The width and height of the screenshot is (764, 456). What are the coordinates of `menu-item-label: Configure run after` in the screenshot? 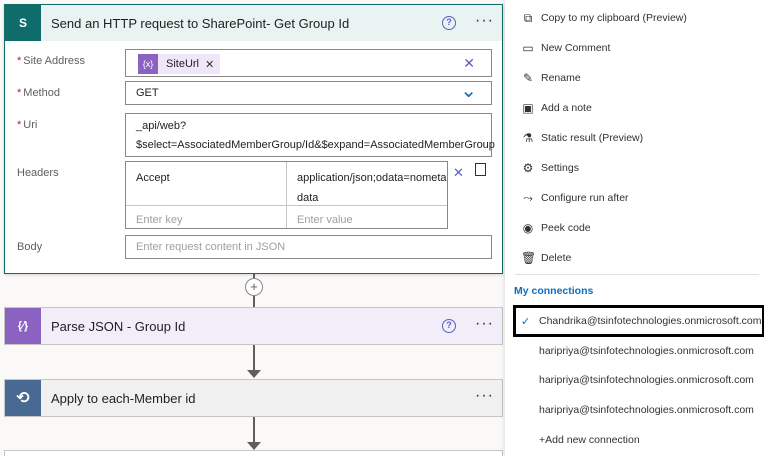 It's located at (585, 198).